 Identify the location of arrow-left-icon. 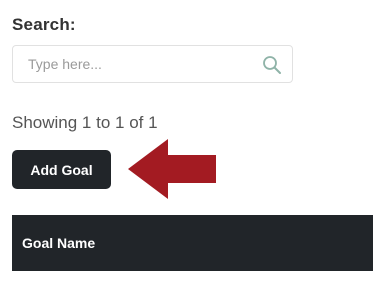
(172, 169).